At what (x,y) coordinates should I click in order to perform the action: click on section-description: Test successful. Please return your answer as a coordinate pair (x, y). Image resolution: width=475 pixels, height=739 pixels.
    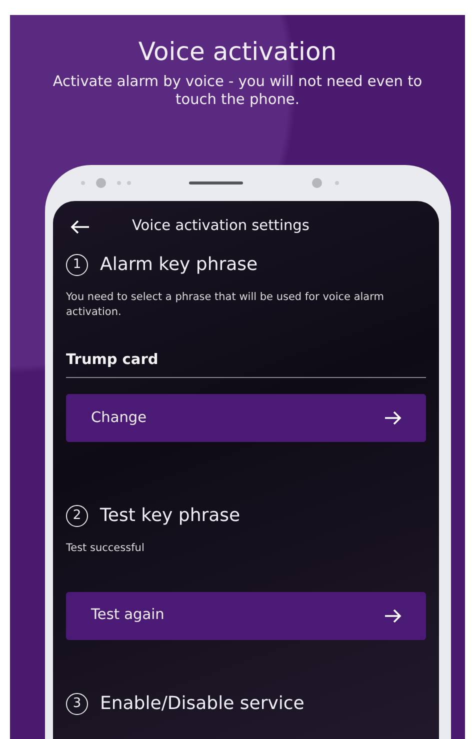
    Looking at the image, I should click on (106, 548).